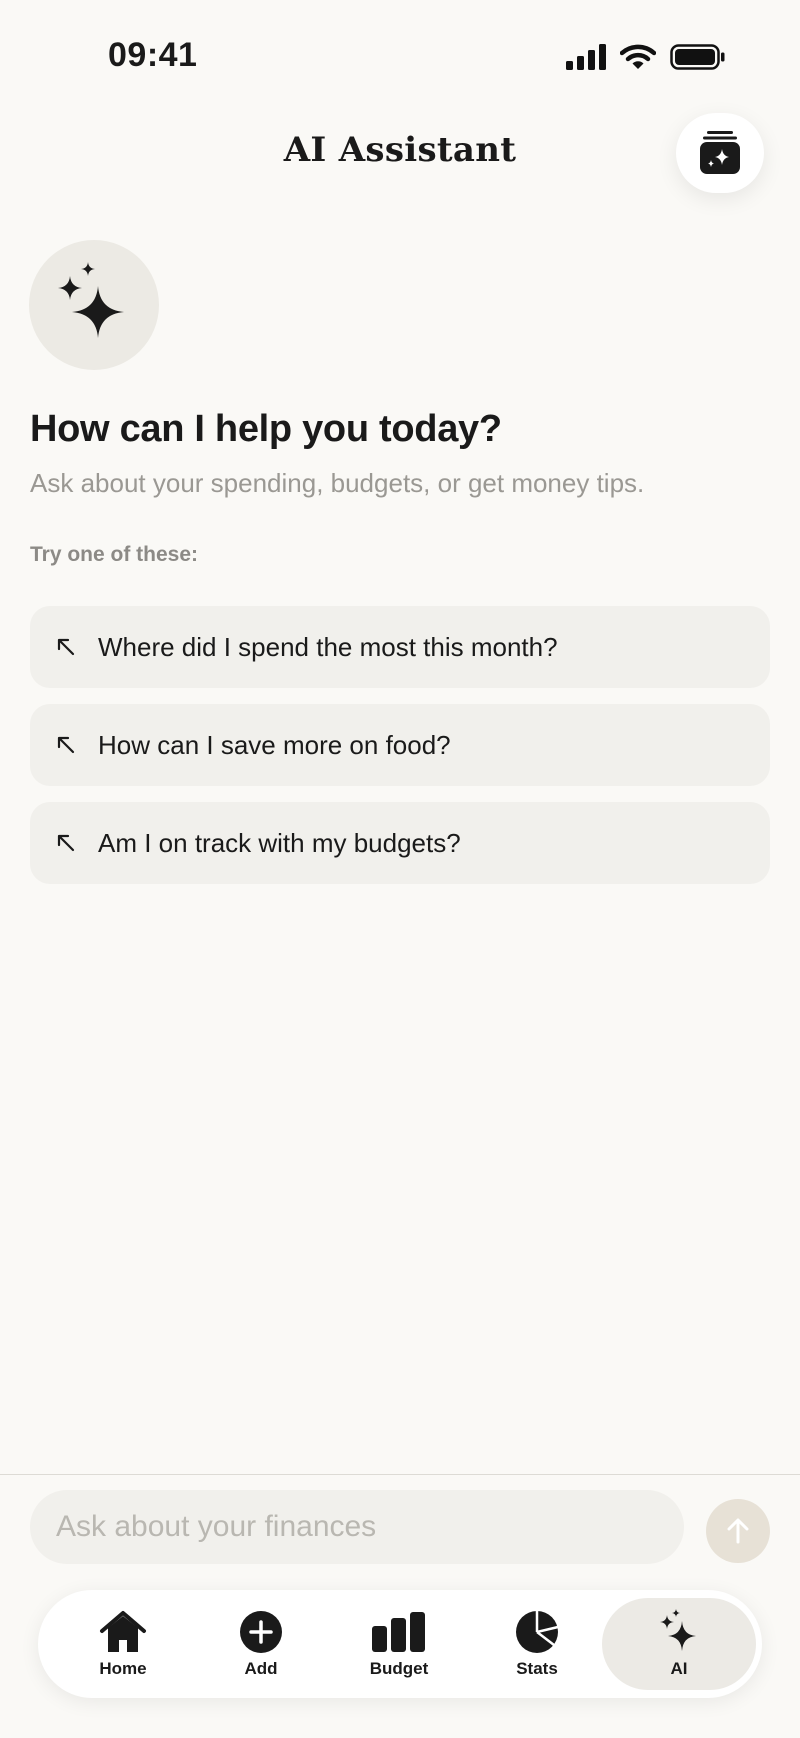  I want to click on wifi-icon, so click(638, 56).